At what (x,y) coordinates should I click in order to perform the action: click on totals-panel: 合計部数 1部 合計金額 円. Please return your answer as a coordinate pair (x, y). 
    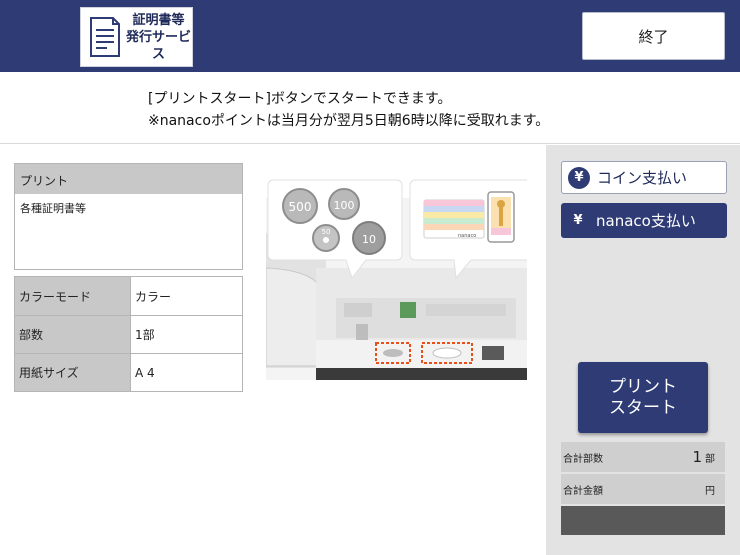
    Looking at the image, I should click on (643, 488).